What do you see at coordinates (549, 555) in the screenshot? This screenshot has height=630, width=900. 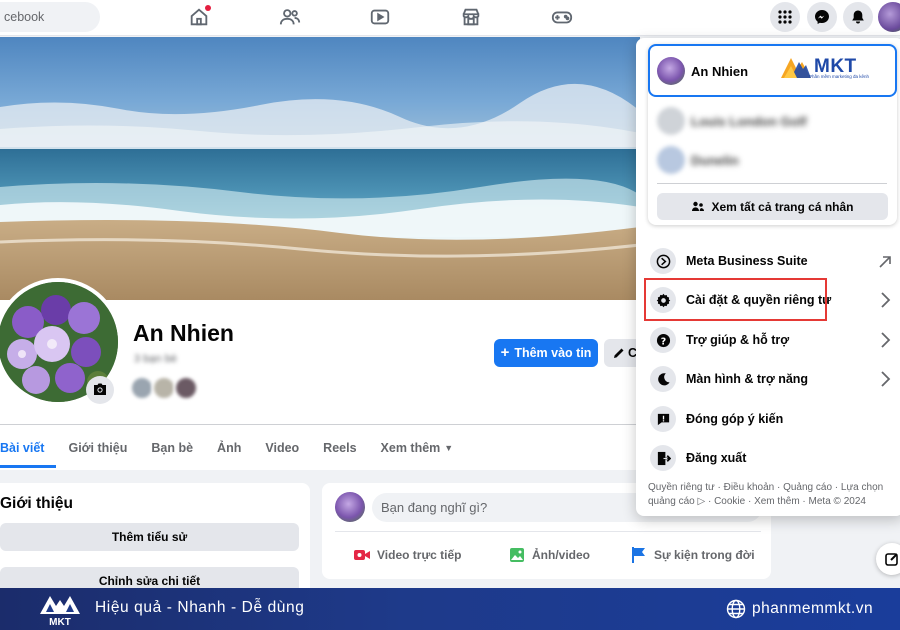 I see `photo-video-button: Ảnh/video` at bounding box center [549, 555].